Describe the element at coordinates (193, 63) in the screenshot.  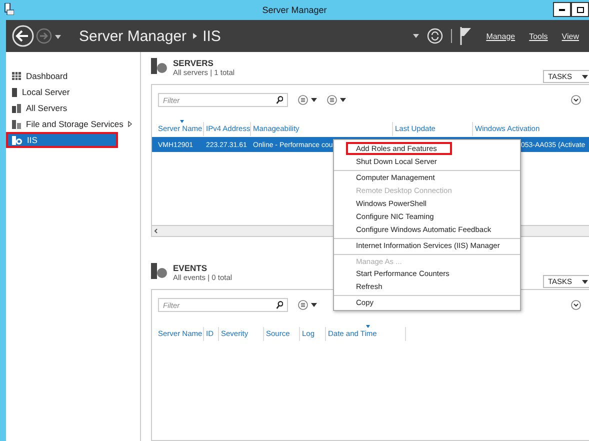
I see `section-title: SERVERS` at that location.